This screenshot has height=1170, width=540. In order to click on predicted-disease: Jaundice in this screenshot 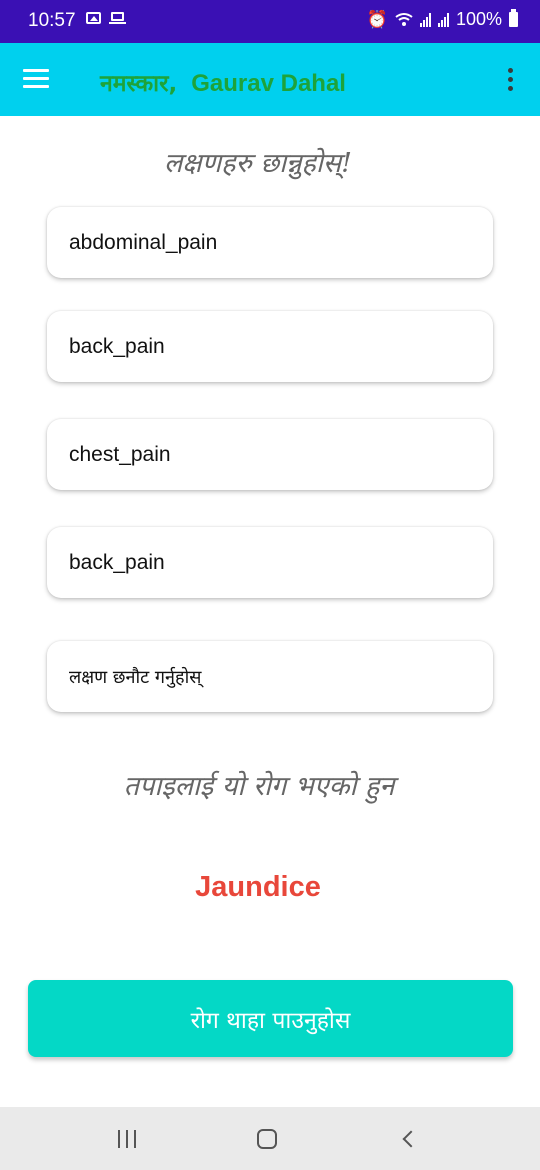, I will do `click(258, 887)`.